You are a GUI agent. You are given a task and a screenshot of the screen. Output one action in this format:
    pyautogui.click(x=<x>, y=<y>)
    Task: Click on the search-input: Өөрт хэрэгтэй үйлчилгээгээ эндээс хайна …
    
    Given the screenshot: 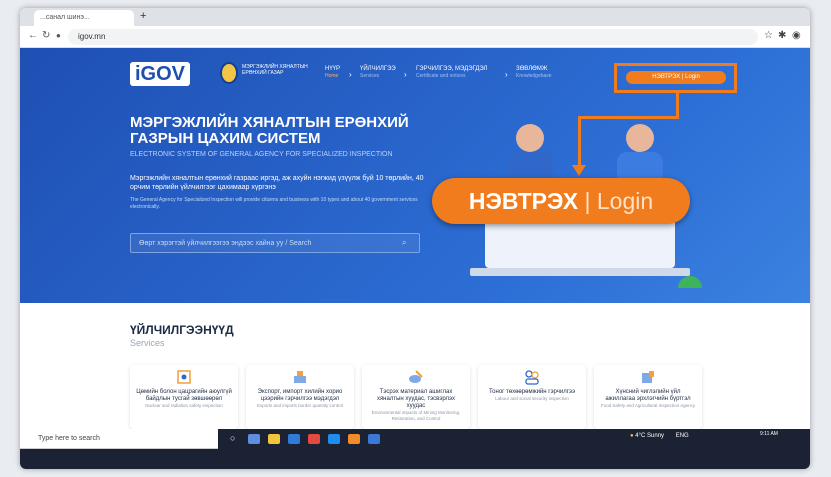 What is the action you would take?
    pyautogui.click(x=275, y=243)
    